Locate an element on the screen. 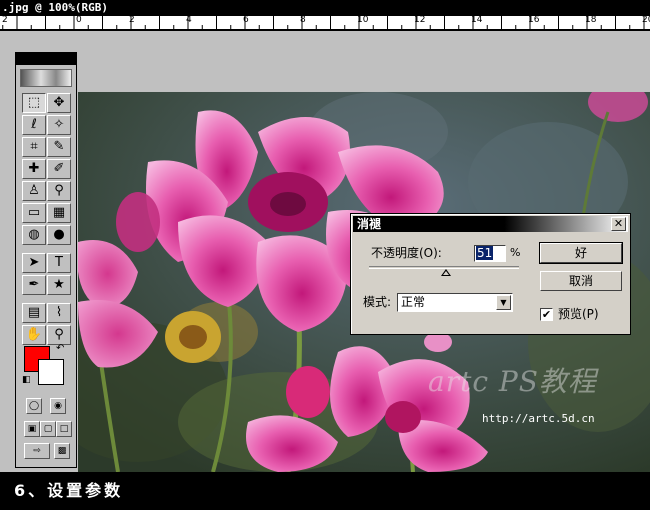  crop-tool-icon: ⌗ is located at coordinates (34, 147).